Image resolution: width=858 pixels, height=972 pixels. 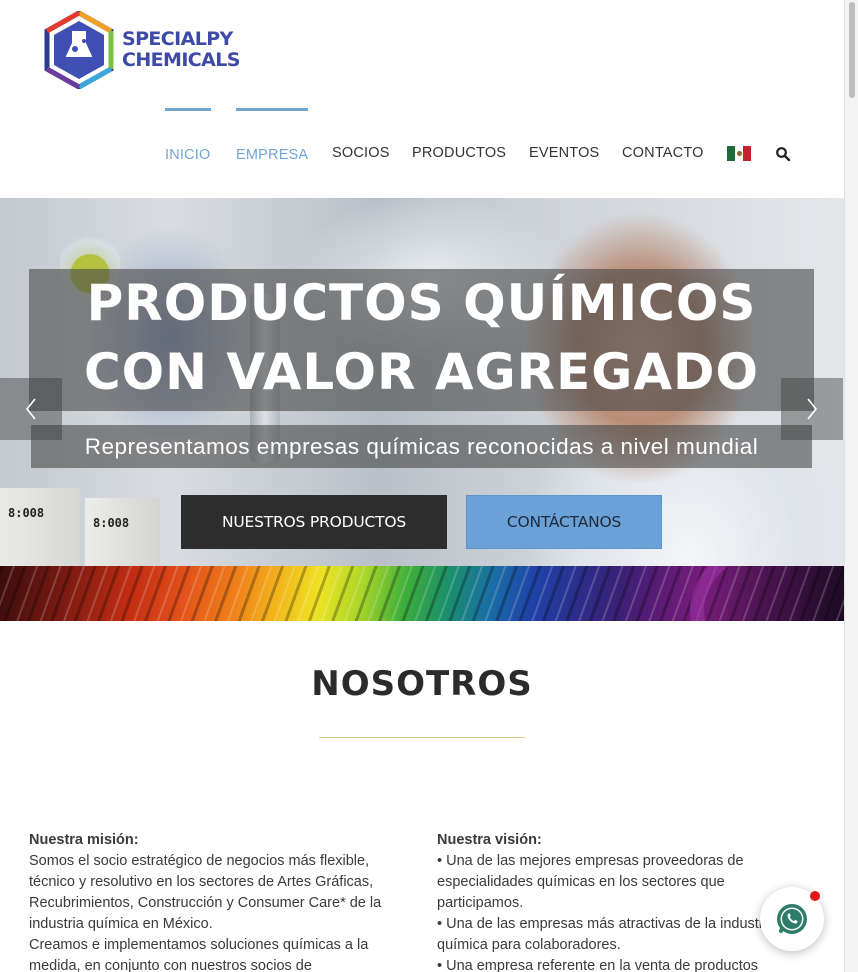 I want to click on banner-swirl, so click(x=767, y=593).